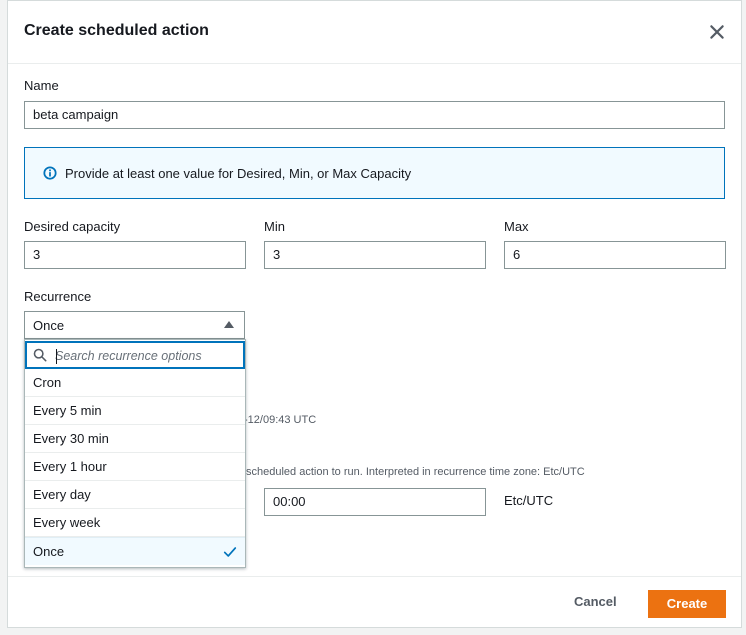  I want to click on recurrence-option-cron: Cron, so click(135, 383).